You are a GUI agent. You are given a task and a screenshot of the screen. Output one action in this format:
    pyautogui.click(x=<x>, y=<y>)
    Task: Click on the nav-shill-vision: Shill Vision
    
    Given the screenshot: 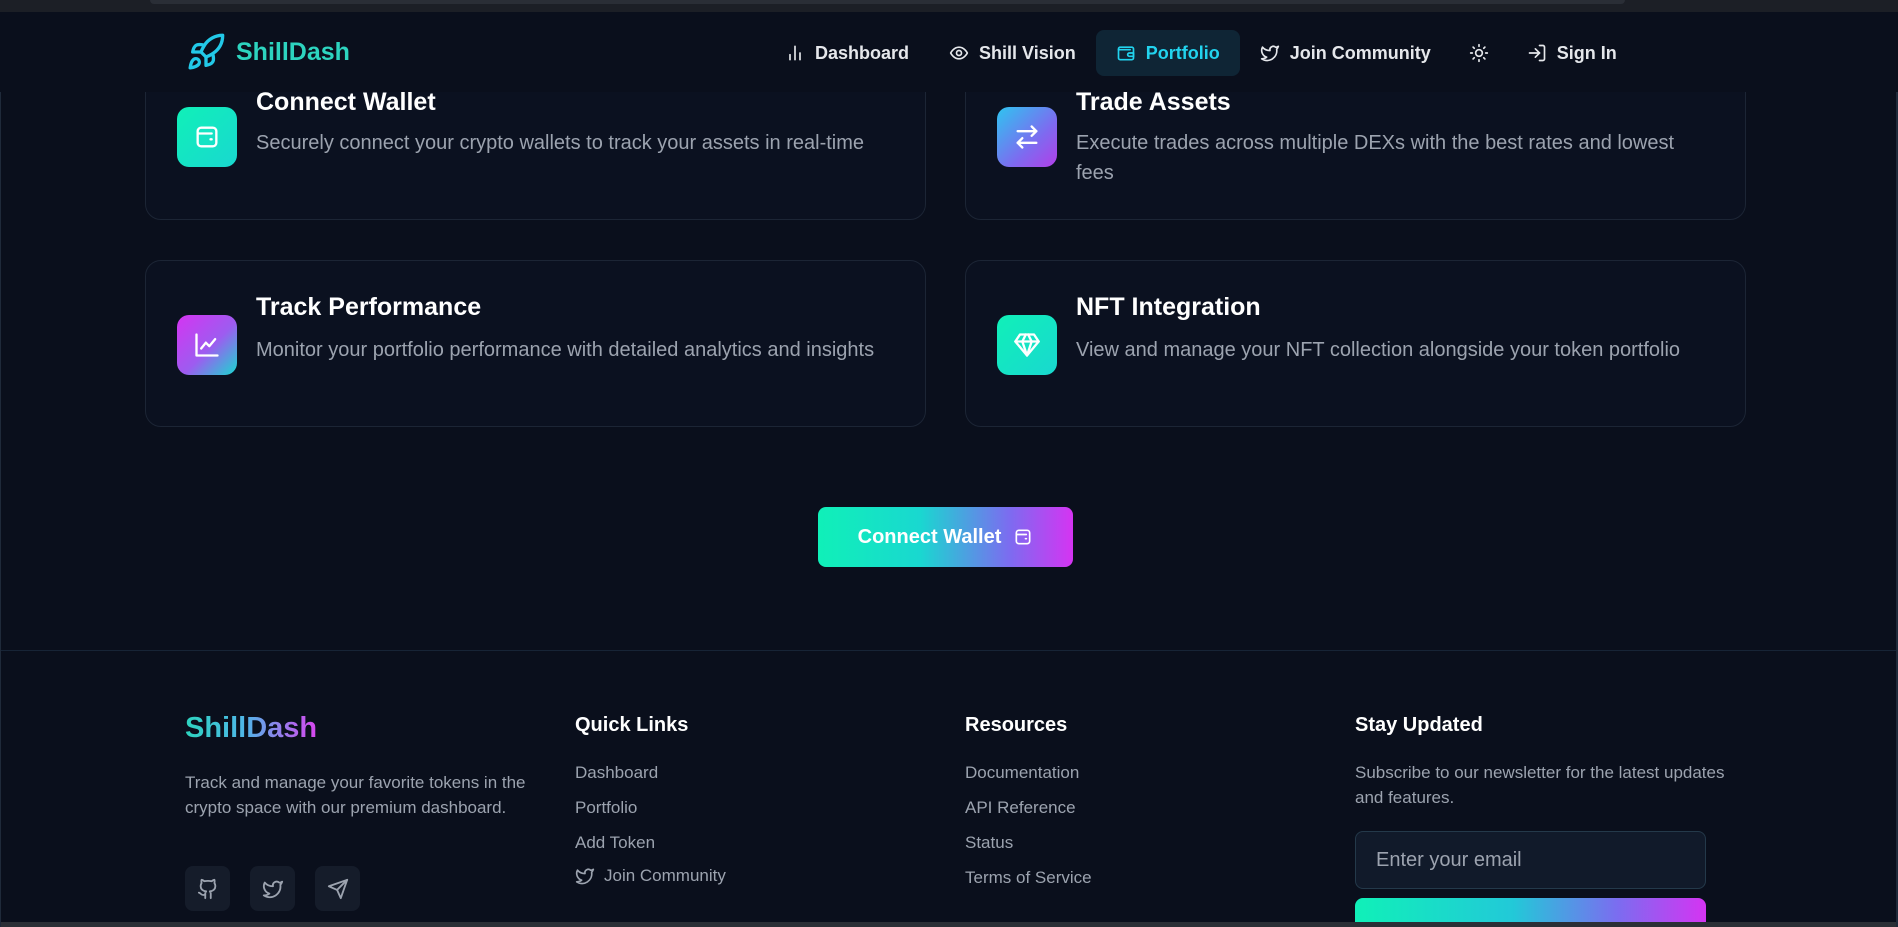 What is the action you would take?
    pyautogui.click(x=1012, y=53)
    